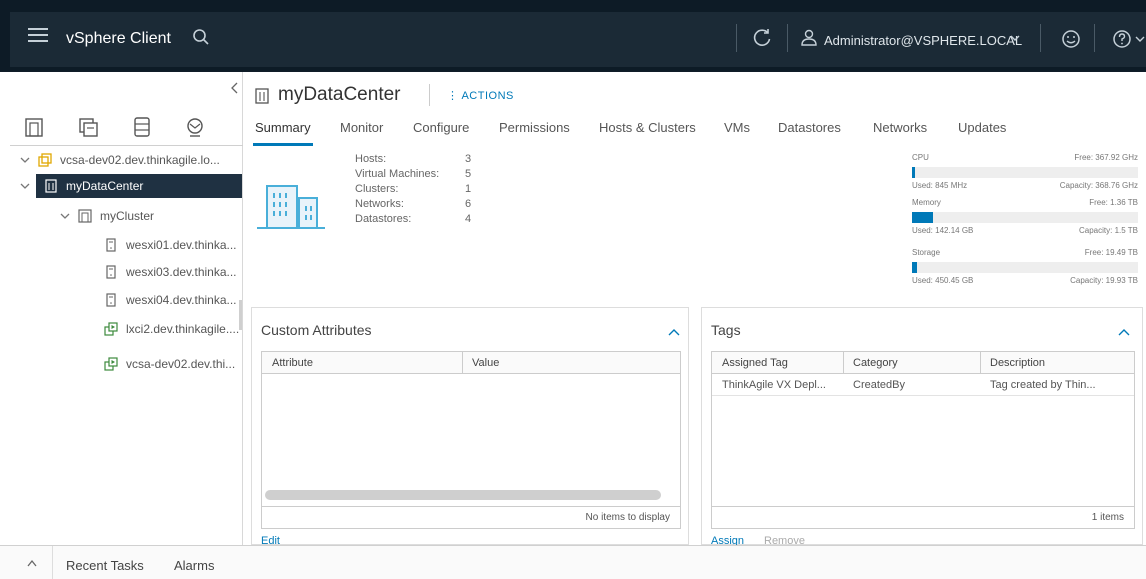 The image size is (1146, 579). What do you see at coordinates (240, 315) in the screenshot?
I see `navigator-scrollbar` at bounding box center [240, 315].